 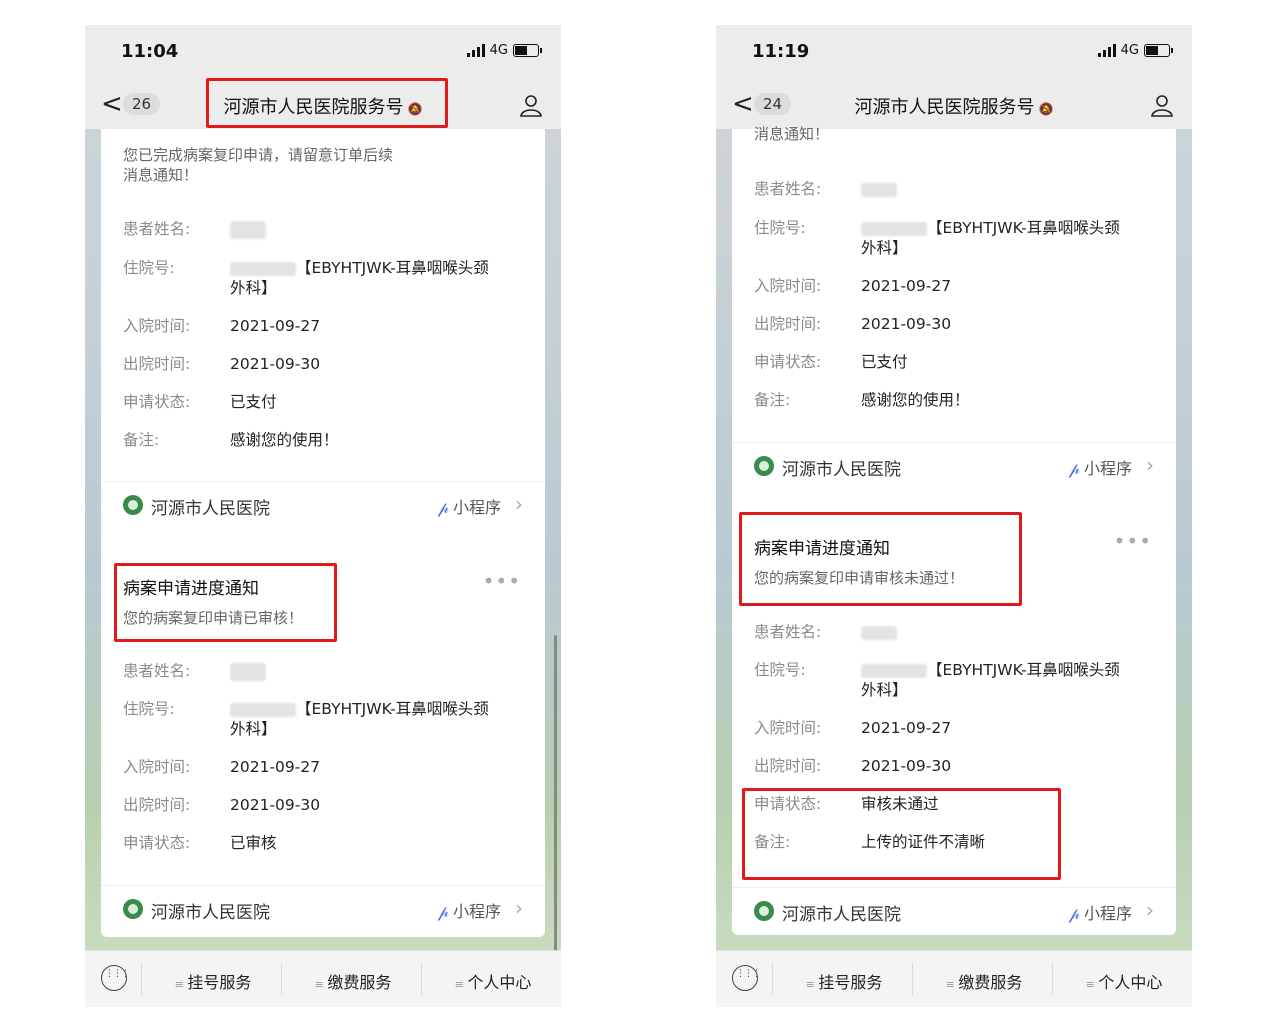 What do you see at coordinates (781, 51) in the screenshot?
I see `status-time: 11:19` at bounding box center [781, 51].